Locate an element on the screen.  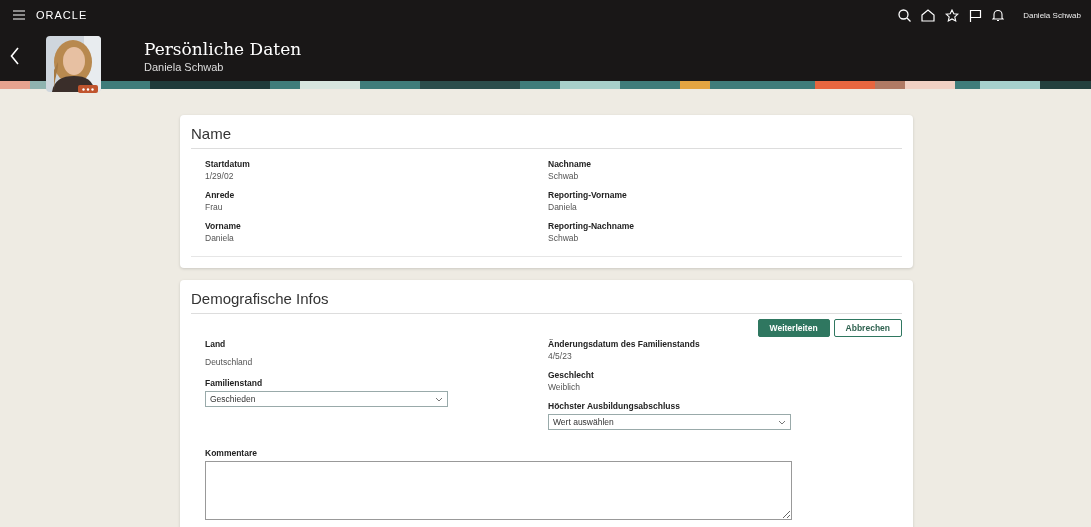
menu-icon is located at coordinates (19, 15).